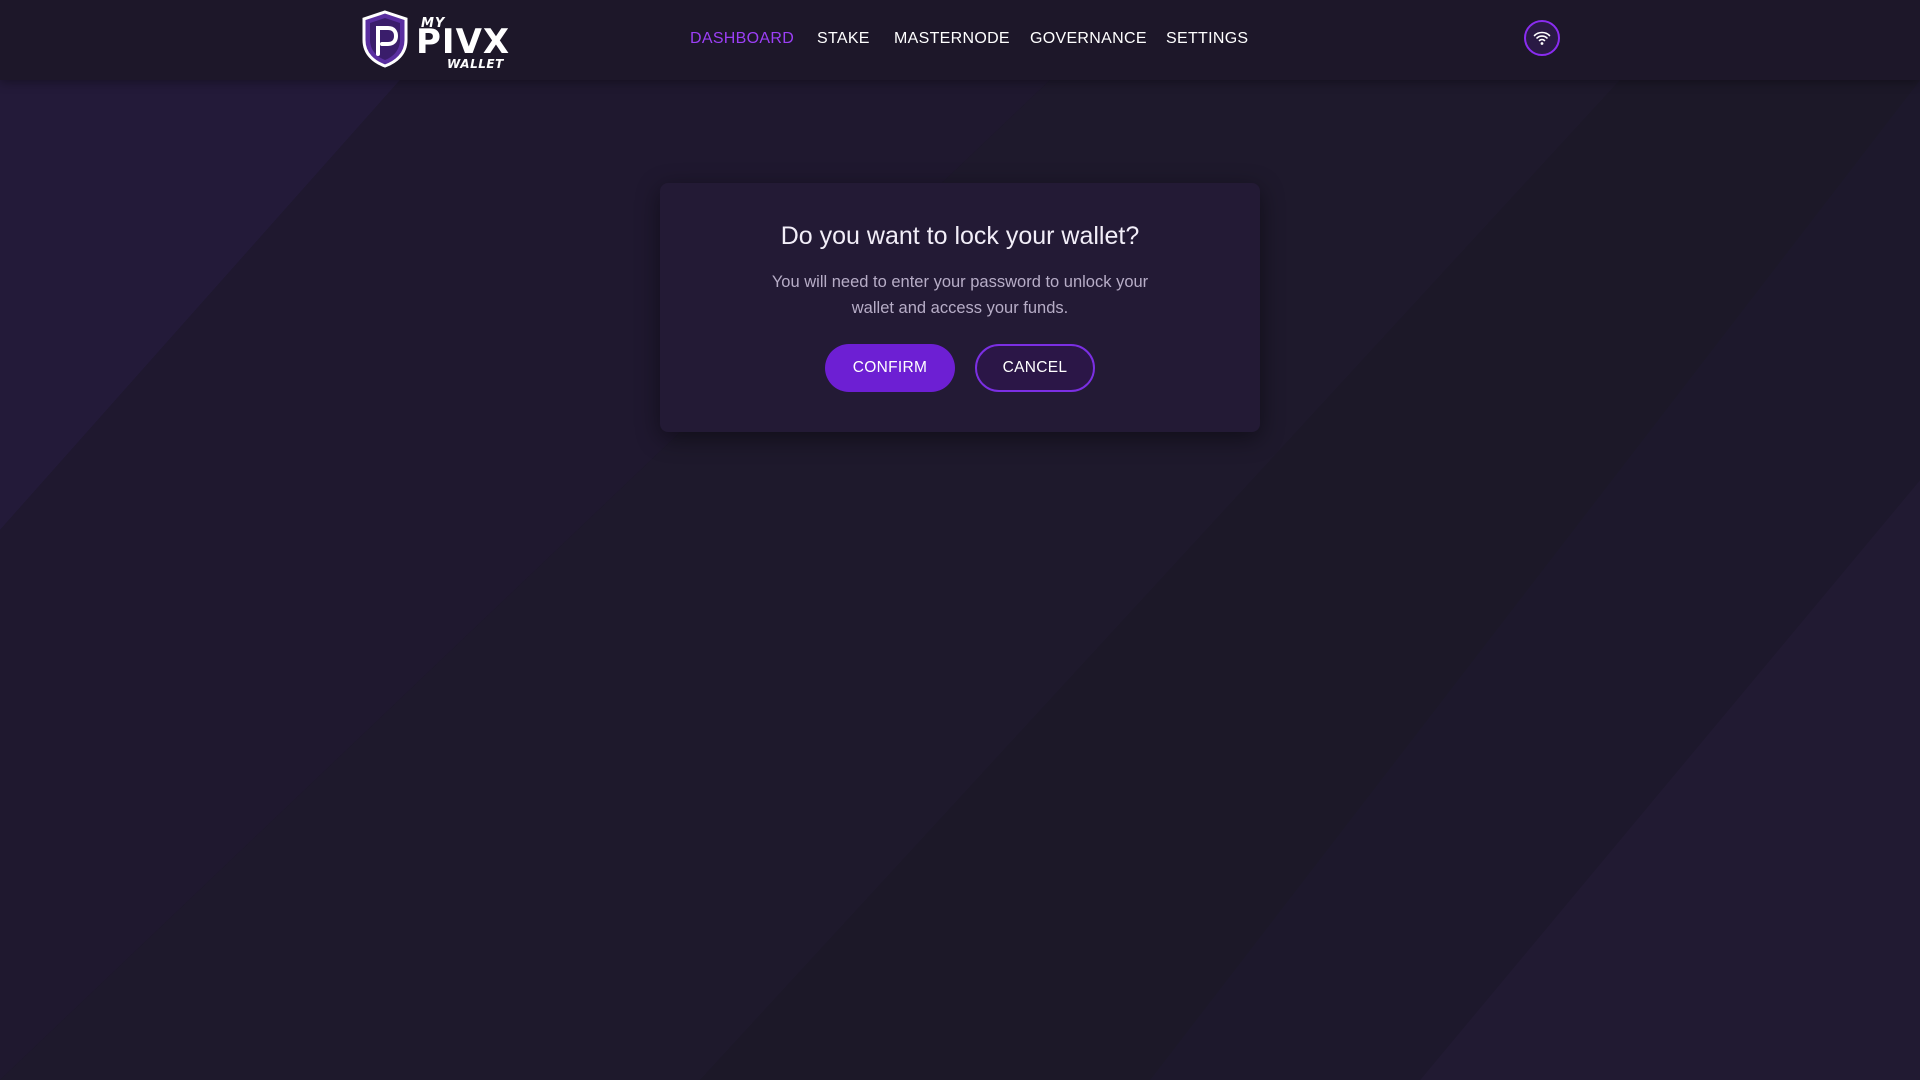 The image size is (1920, 1080). I want to click on nav-governance: GOVERNANCE, so click(1088, 39).